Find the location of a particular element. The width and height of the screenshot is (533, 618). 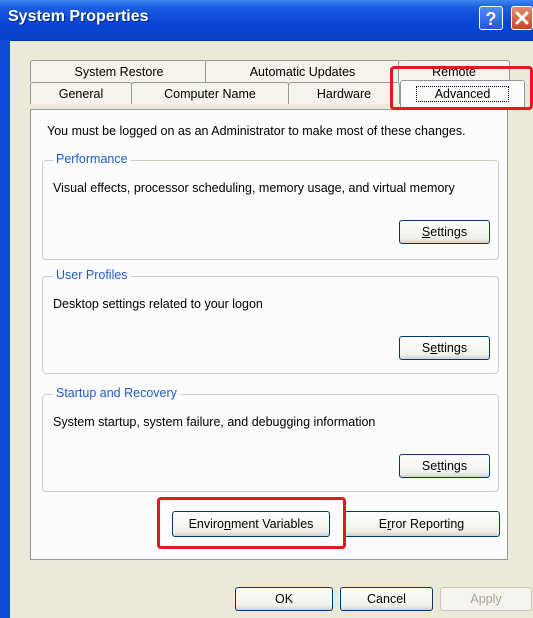

tab-general: General is located at coordinates (81, 93).